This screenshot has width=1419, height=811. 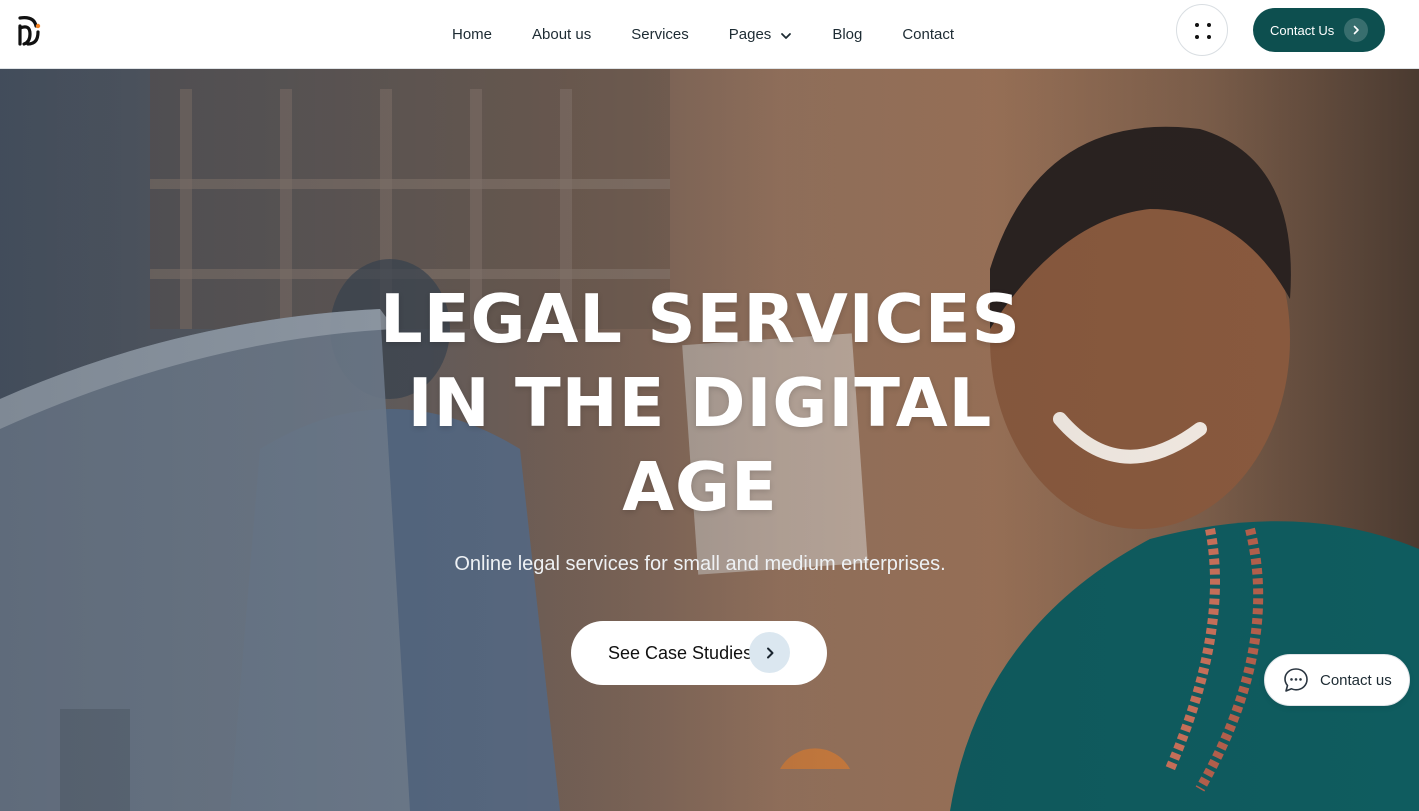 I want to click on chat-label: Contact us, so click(x=1356, y=680).